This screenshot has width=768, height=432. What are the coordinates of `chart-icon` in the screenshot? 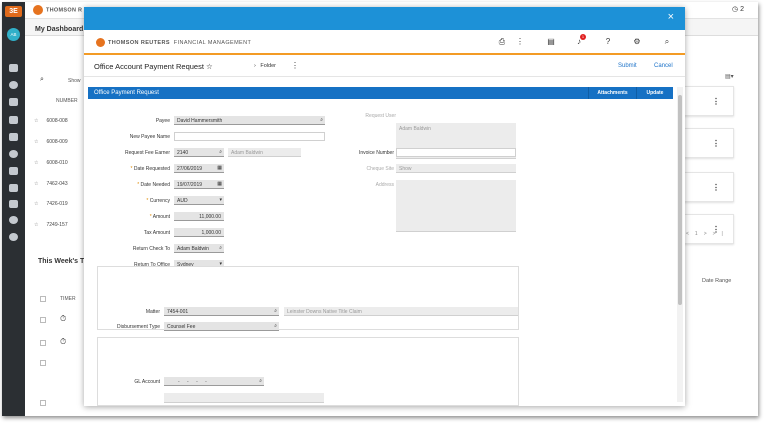 It's located at (13, 188).